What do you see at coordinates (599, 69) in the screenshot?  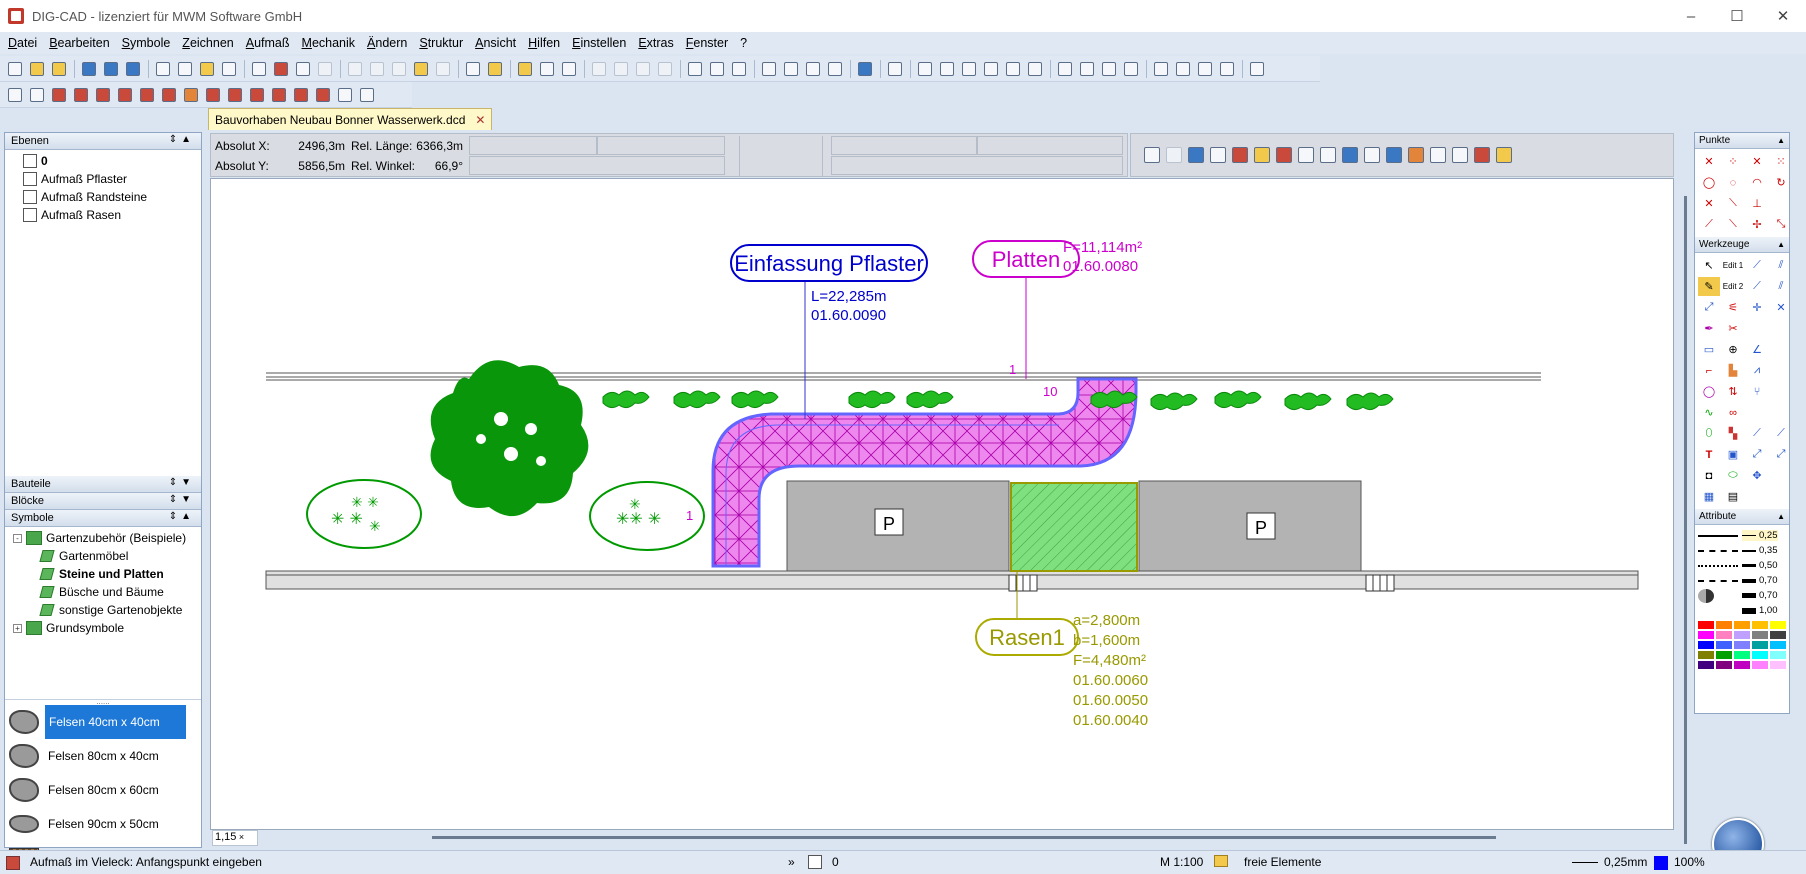 I see `undo-icon` at bounding box center [599, 69].